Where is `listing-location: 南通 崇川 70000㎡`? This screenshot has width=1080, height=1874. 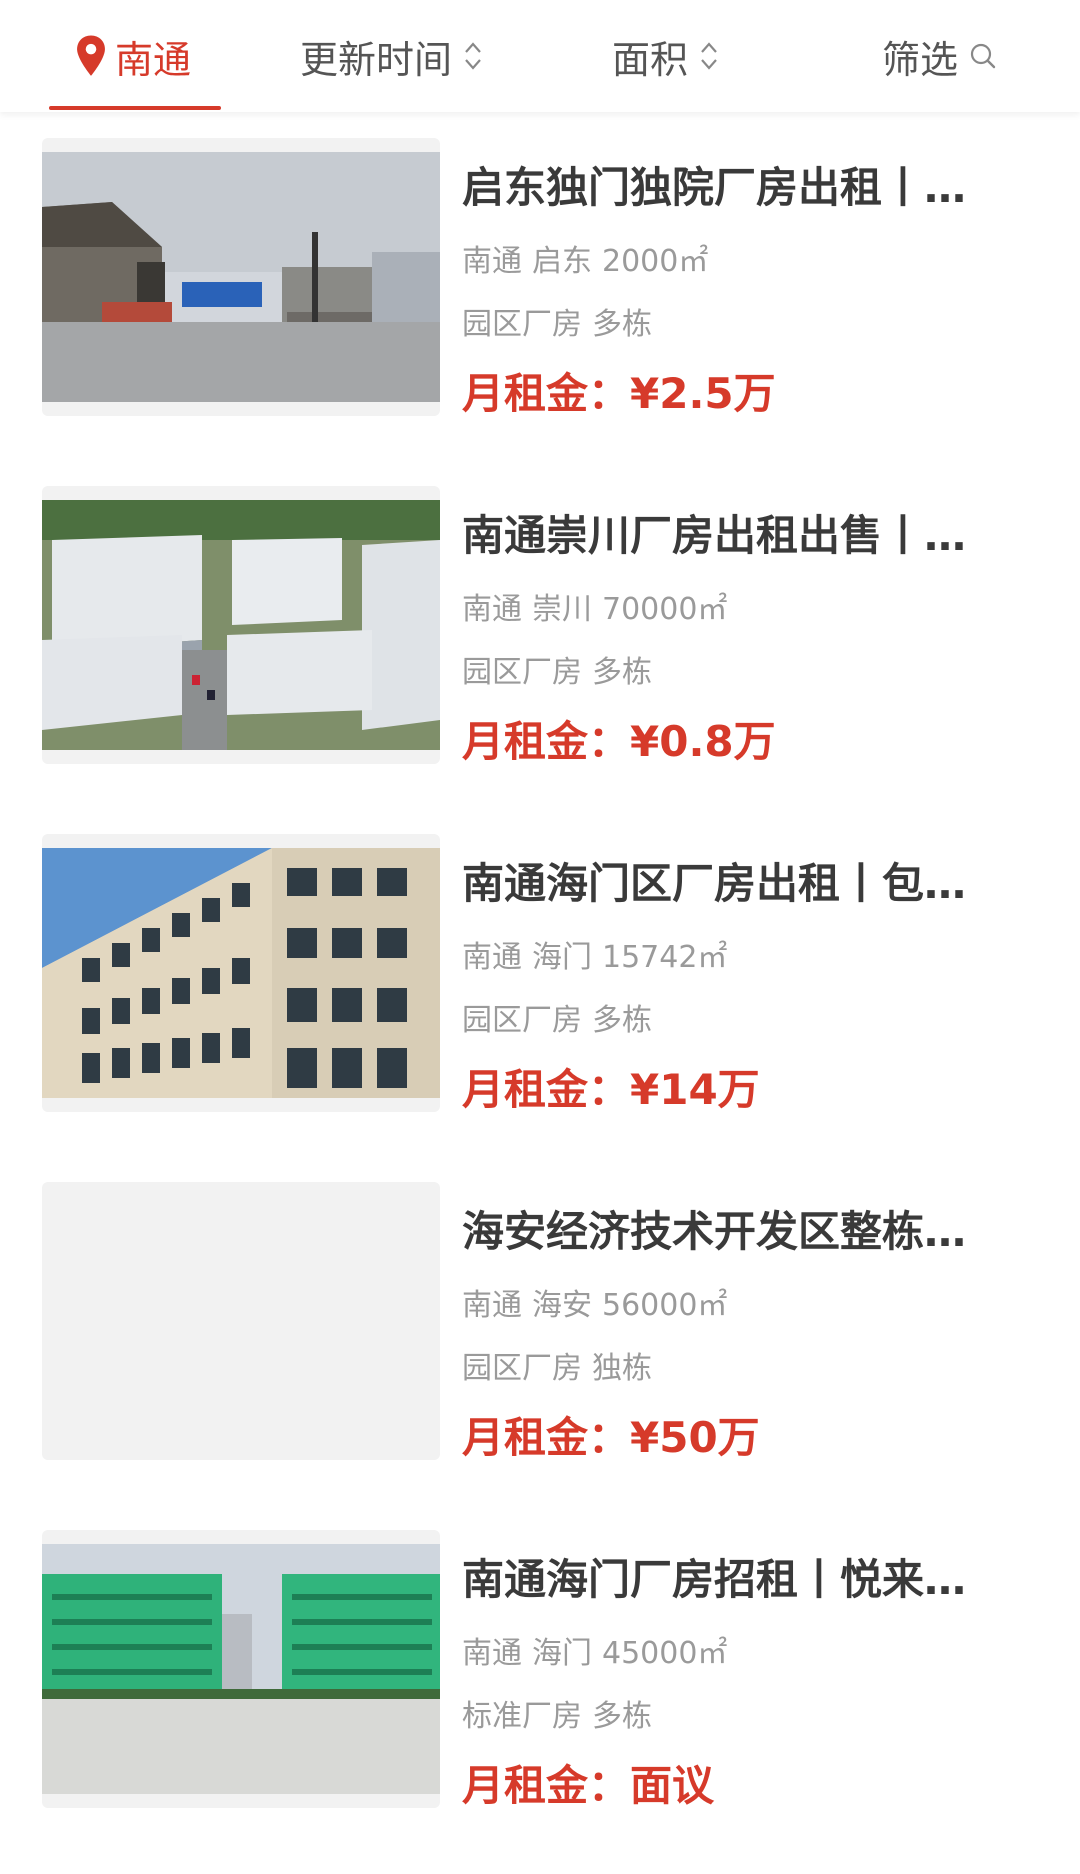
listing-location: 南通 崇川 70000㎡ is located at coordinates (595, 609).